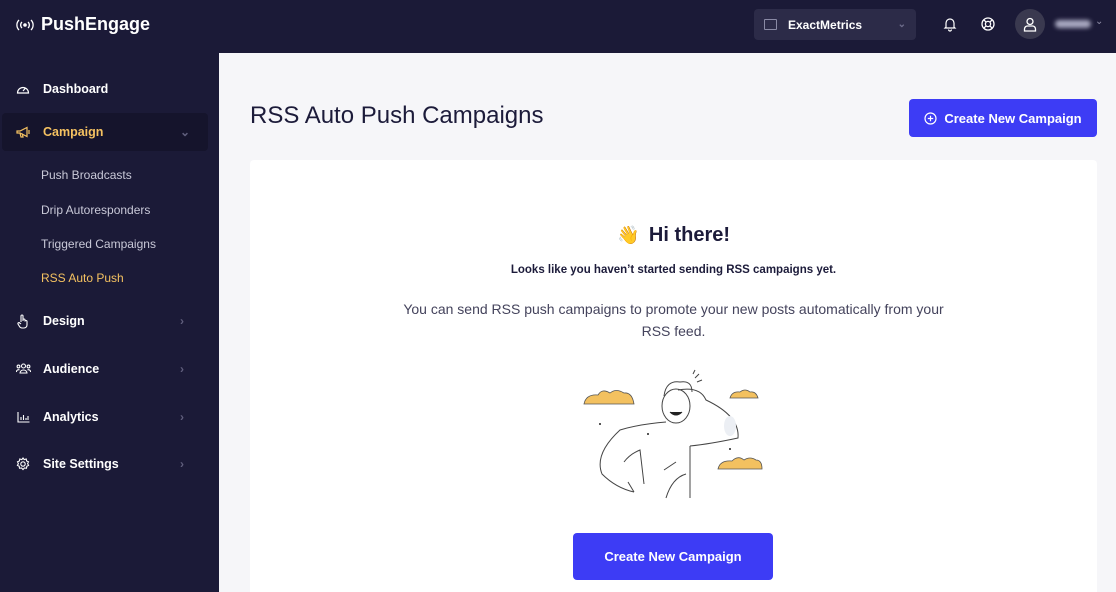 This screenshot has width=1116, height=592. What do you see at coordinates (930, 118) in the screenshot?
I see `plus-circle-icon` at bounding box center [930, 118].